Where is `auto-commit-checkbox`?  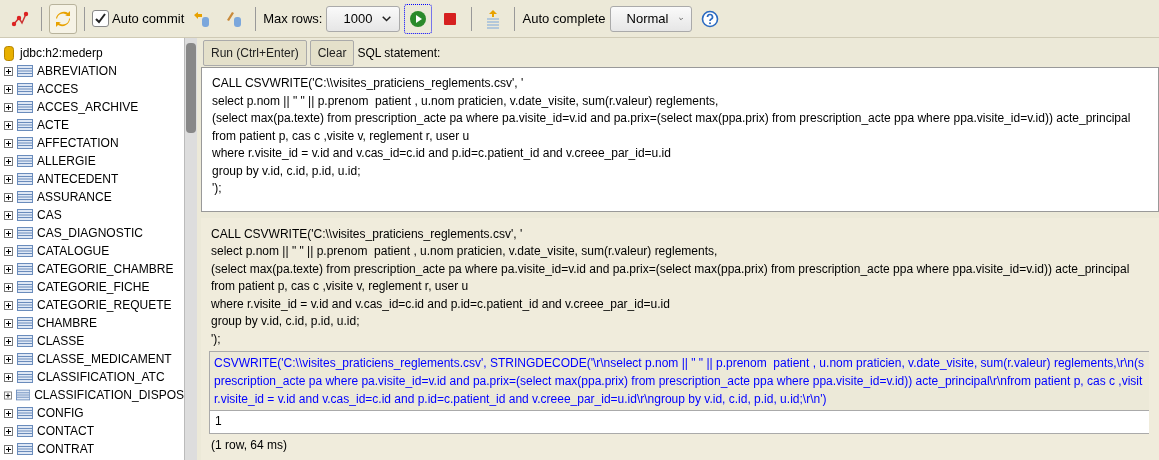
auto-commit-checkbox is located at coordinates (100, 18).